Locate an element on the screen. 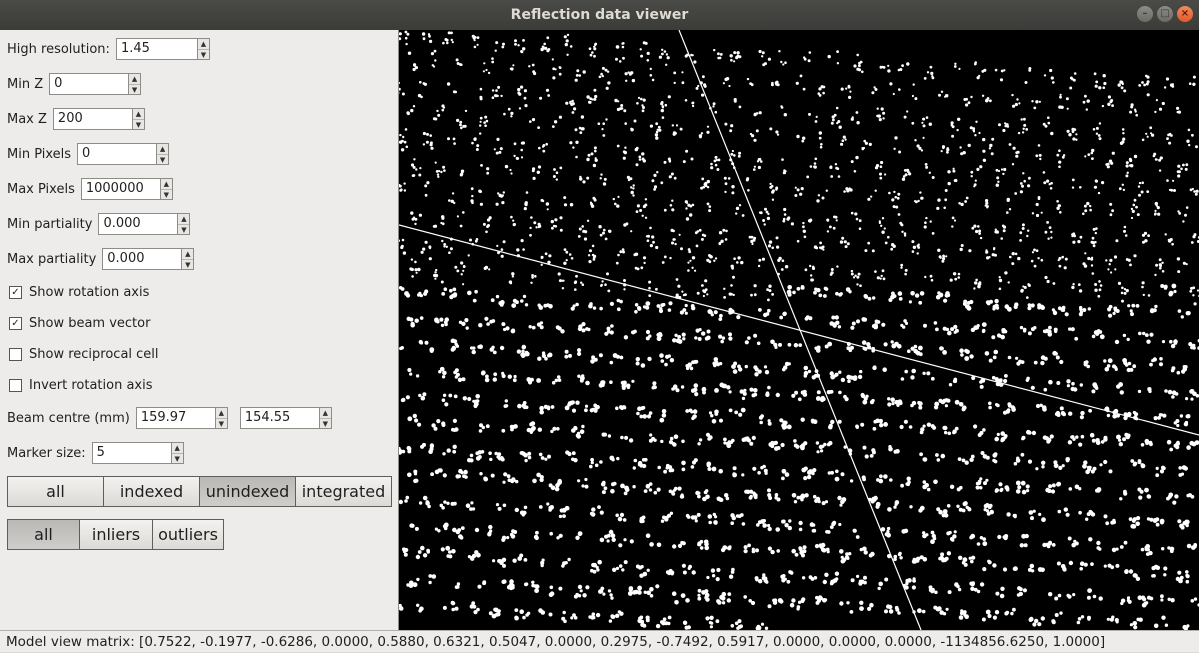  marker-size-input: 5 is located at coordinates (132, 453).